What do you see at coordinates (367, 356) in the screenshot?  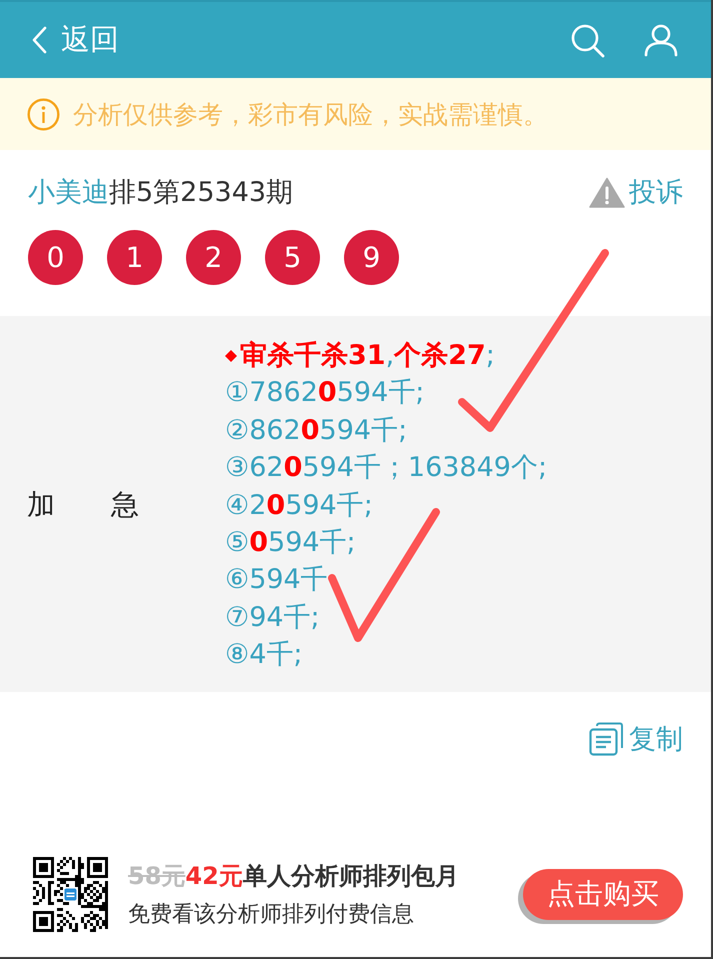 I see `analysis-line: 审杀千杀31,个杀27;` at bounding box center [367, 356].